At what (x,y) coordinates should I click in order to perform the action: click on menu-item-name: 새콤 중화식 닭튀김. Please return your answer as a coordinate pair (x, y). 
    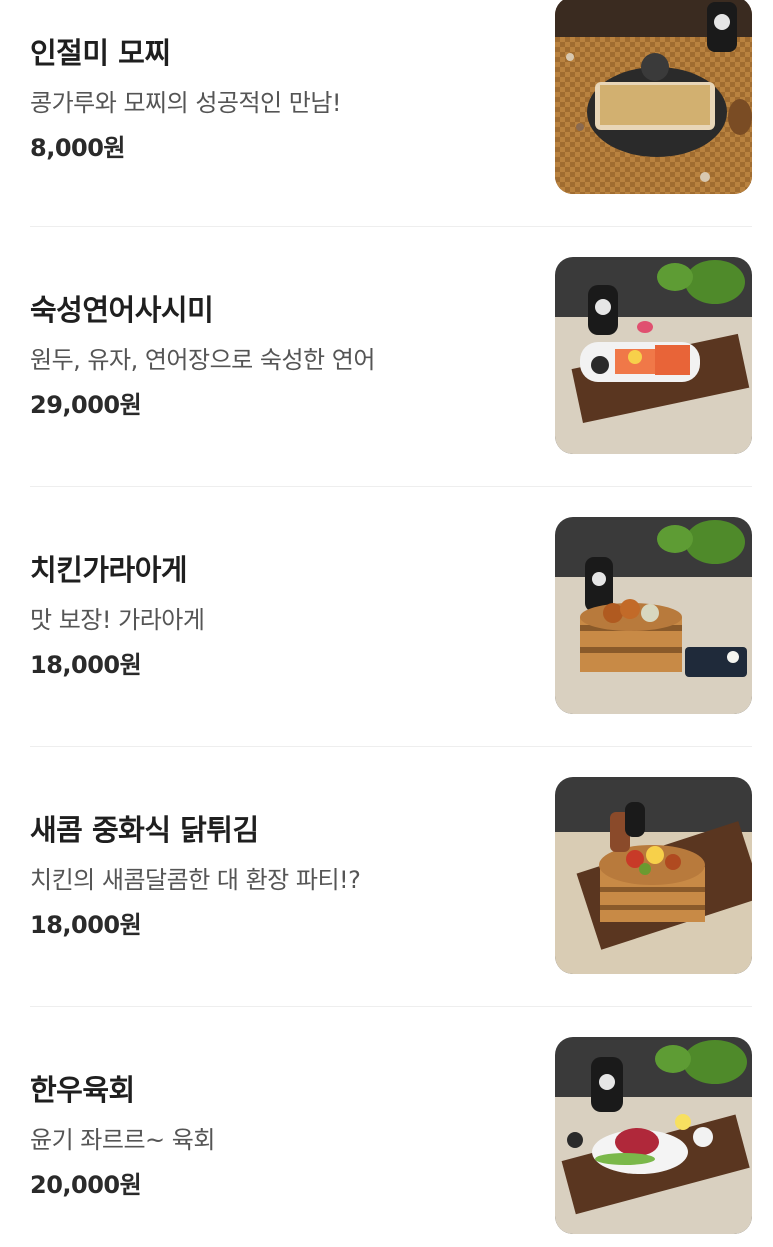
    Looking at the image, I should click on (144, 830).